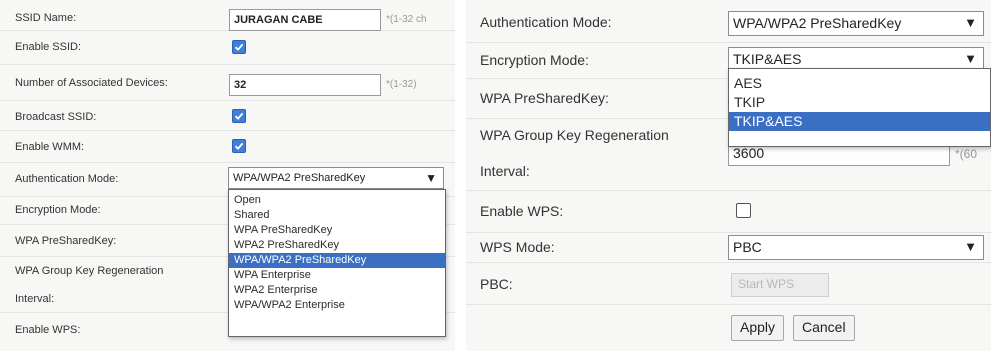  What do you see at coordinates (337, 275) in the screenshot?
I see `auth-mode-option: WPA Enterprise` at bounding box center [337, 275].